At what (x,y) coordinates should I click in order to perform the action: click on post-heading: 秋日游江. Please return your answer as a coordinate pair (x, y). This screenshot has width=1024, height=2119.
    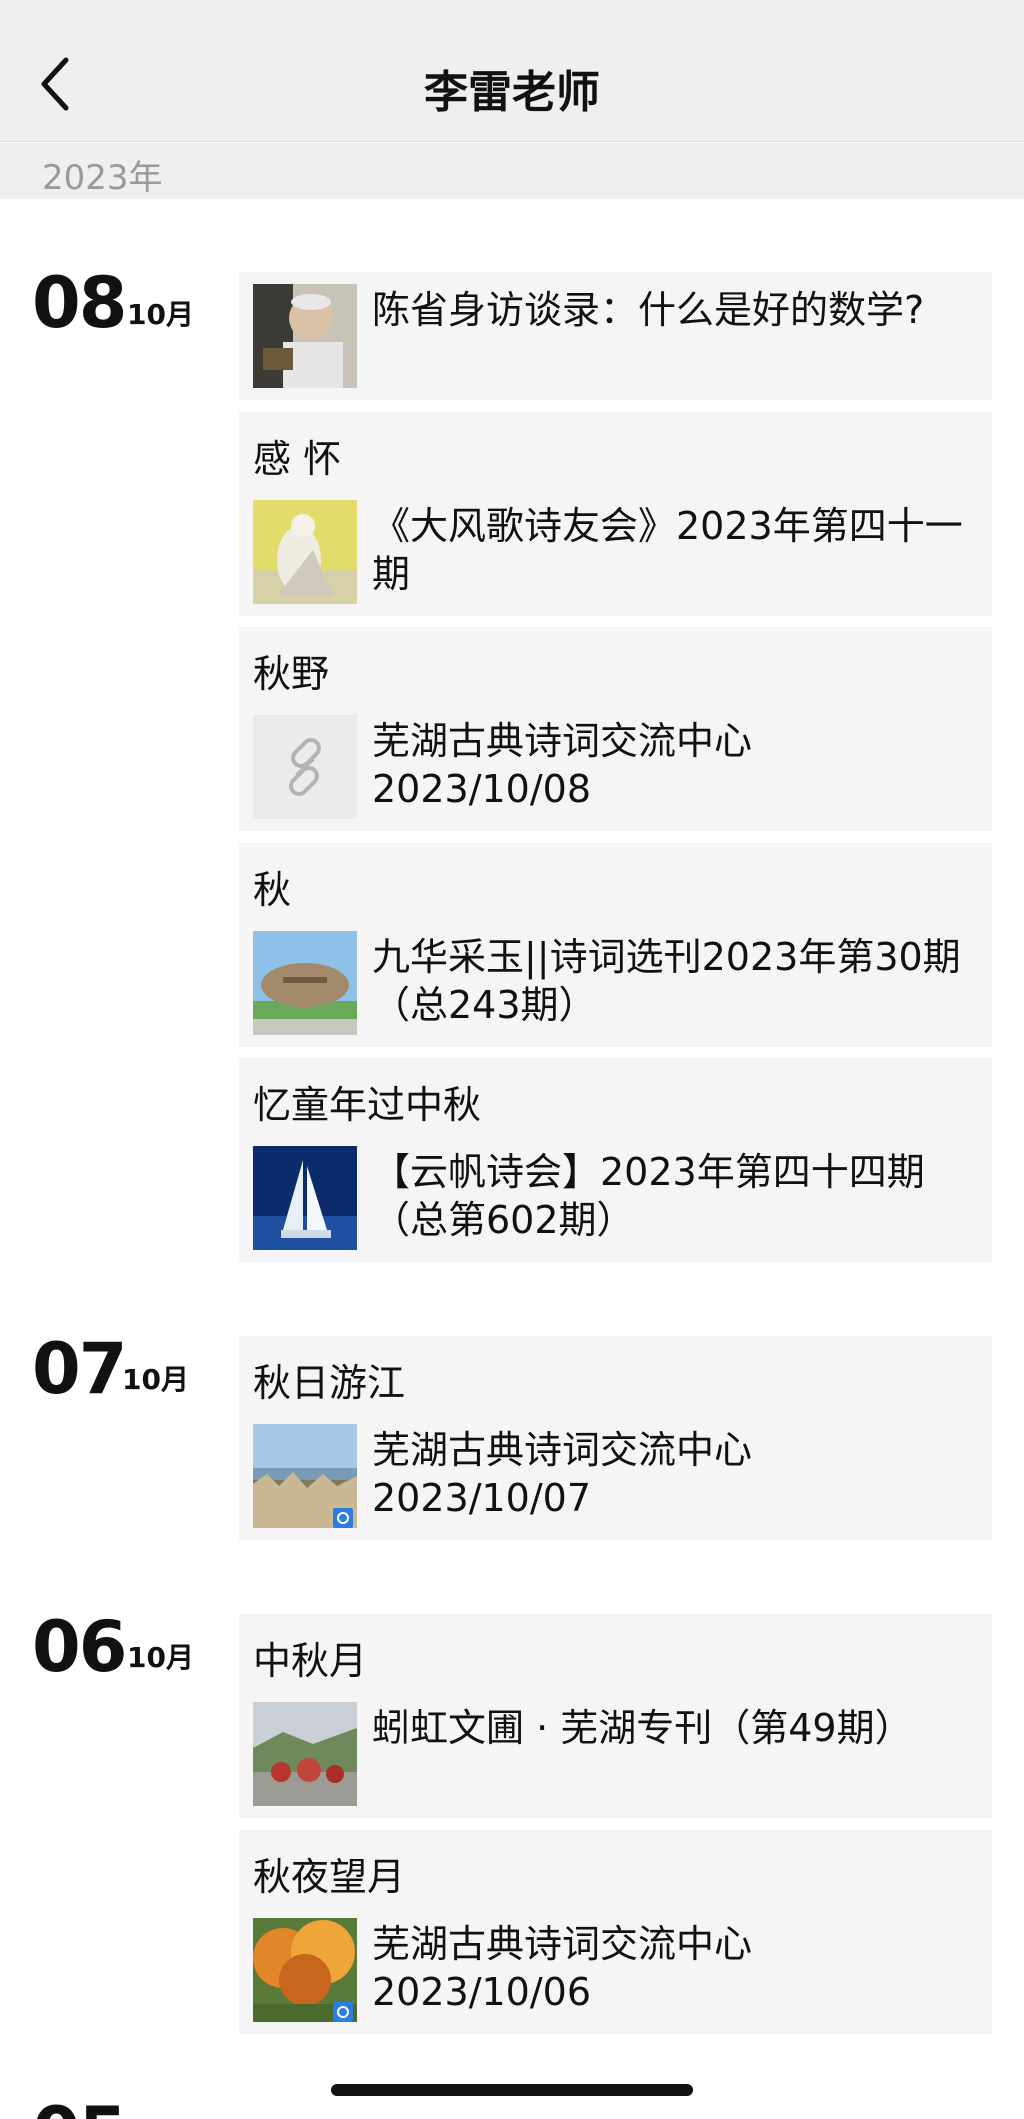
    Looking at the image, I should click on (329, 1383).